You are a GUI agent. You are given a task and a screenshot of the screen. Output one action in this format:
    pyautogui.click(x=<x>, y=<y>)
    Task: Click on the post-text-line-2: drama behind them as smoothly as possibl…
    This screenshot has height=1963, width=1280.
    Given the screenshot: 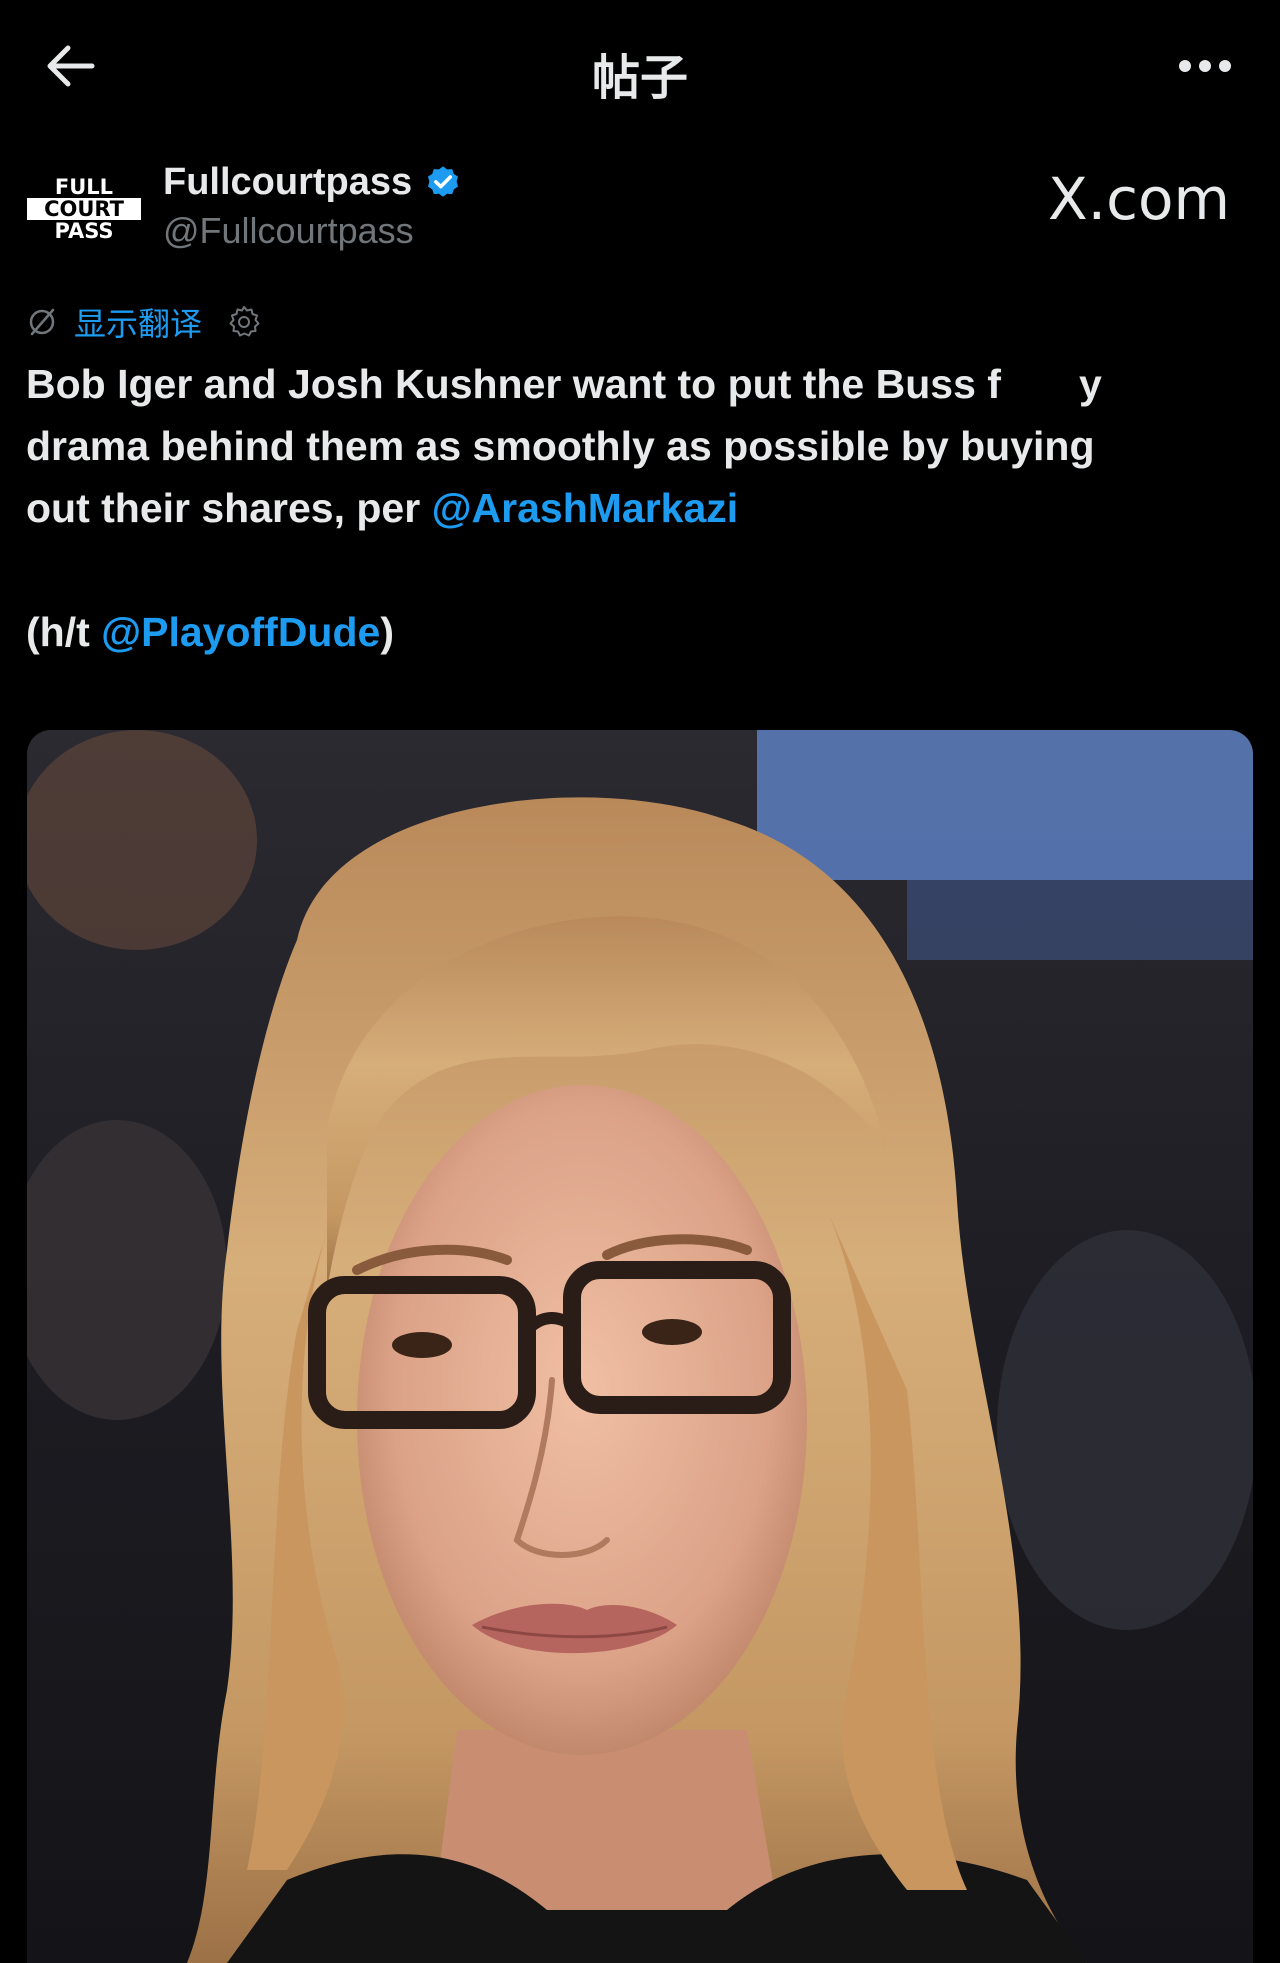 What is the action you would take?
    pyautogui.click(x=560, y=446)
    